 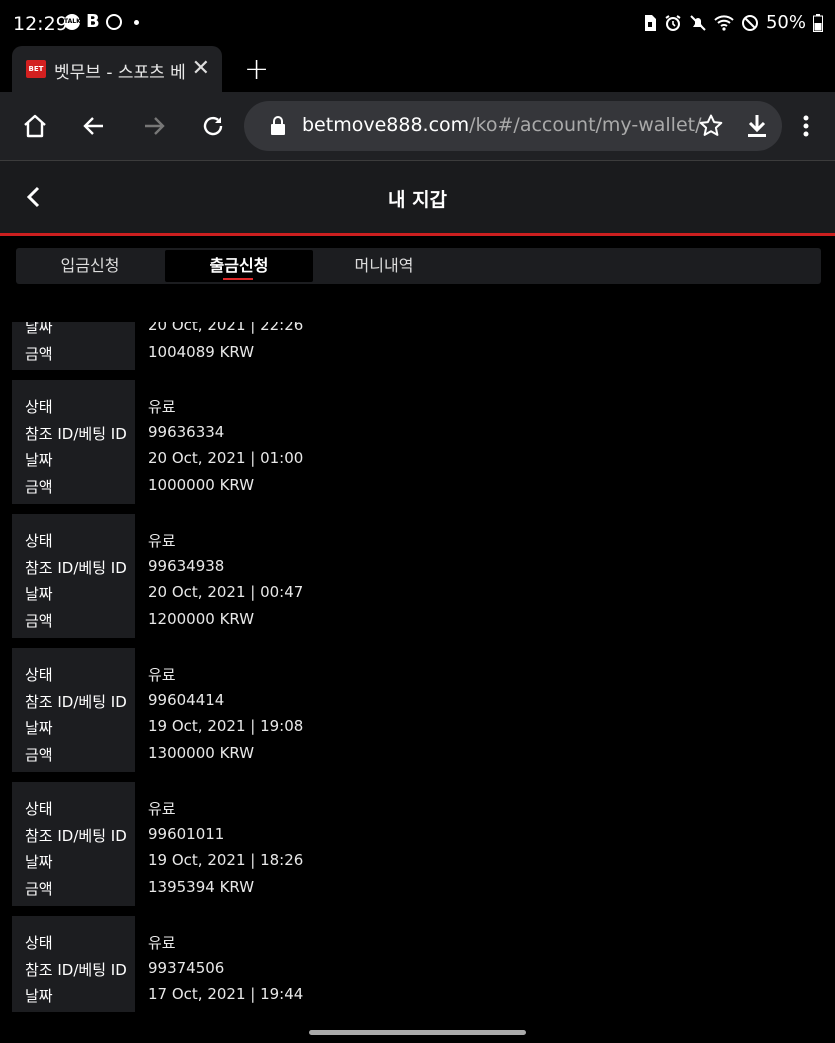 I want to click on active-tab-indicator, so click(x=238, y=279).